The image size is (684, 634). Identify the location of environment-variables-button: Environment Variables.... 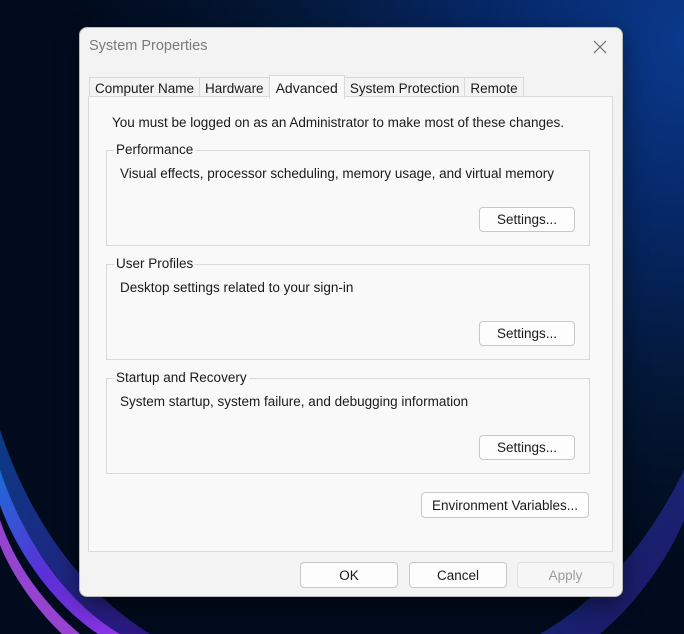
(505, 505).